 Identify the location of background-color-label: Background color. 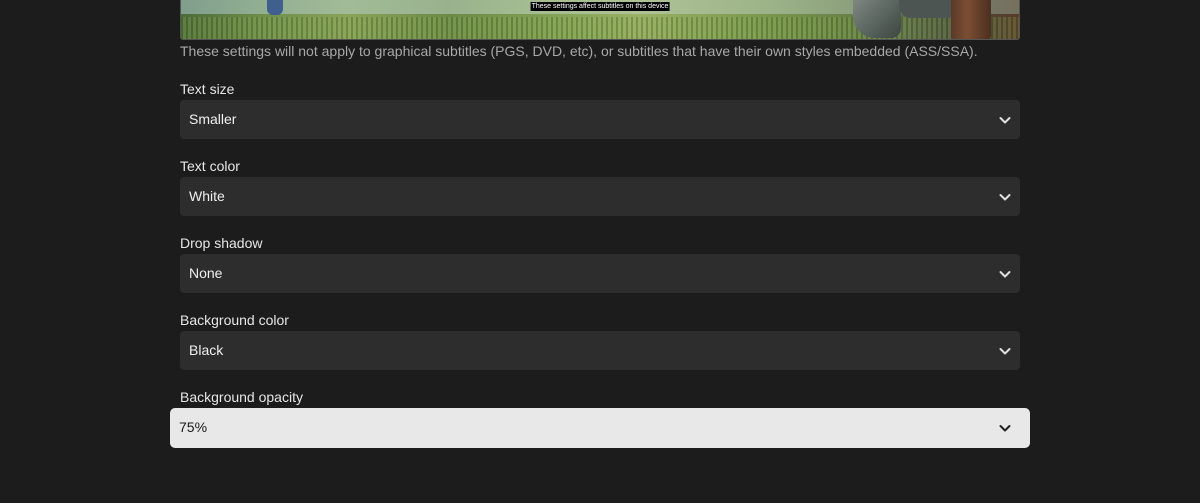
(234, 320).